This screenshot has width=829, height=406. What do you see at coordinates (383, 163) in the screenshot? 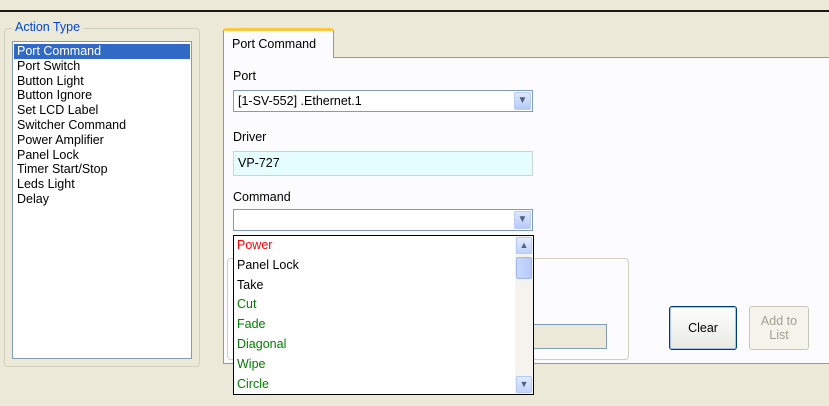
I see `driver-field: VP-727` at bounding box center [383, 163].